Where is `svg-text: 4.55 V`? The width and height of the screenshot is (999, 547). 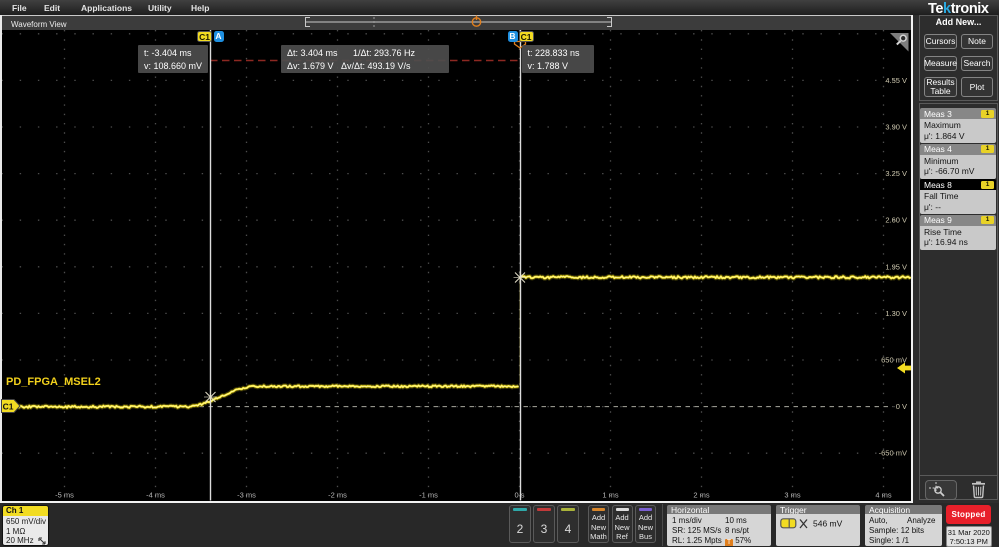 svg-text: 4.55 V is located at coordinates (896, 80).